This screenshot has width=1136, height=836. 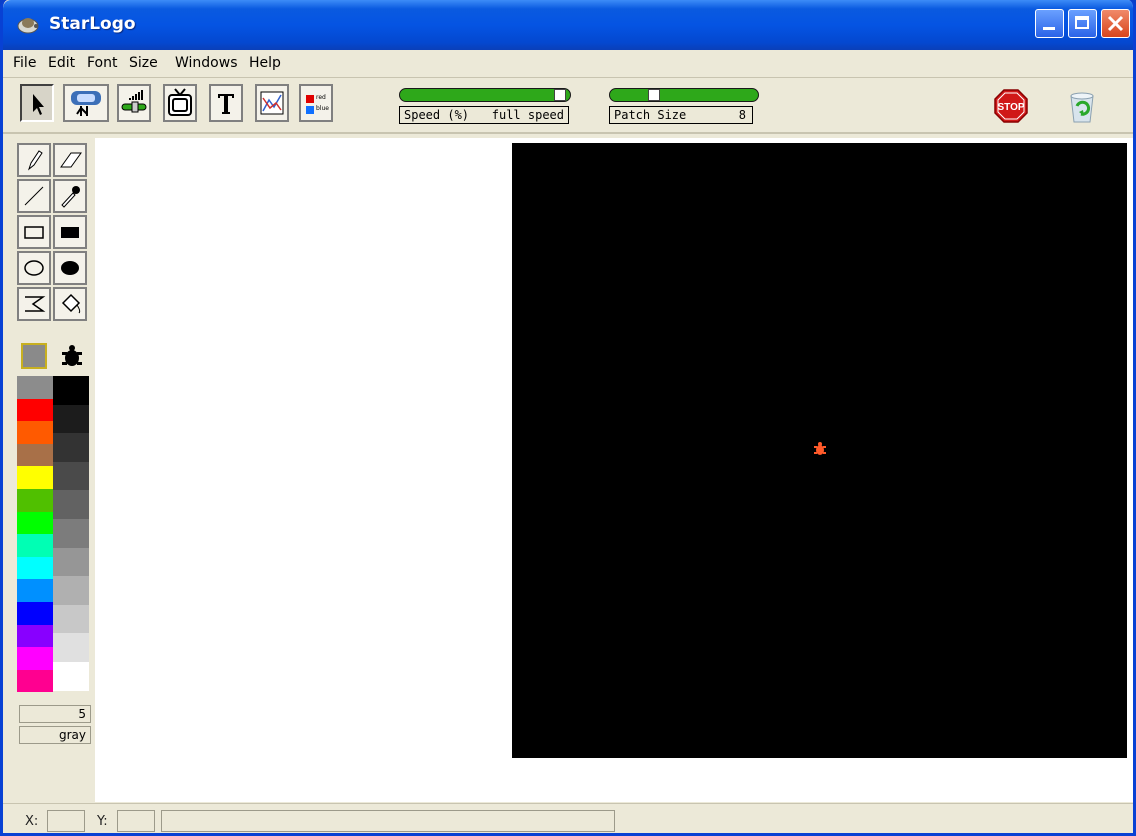 I want to click on rect-filled-tool, so click(x=70, y=232).